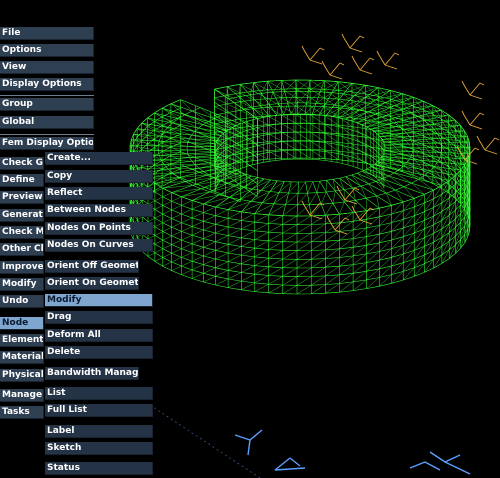 The image size is (500, 478). I want to click on node-submenu-item-orient-on-geometry: Orient On Geometry, so click(92, 283).